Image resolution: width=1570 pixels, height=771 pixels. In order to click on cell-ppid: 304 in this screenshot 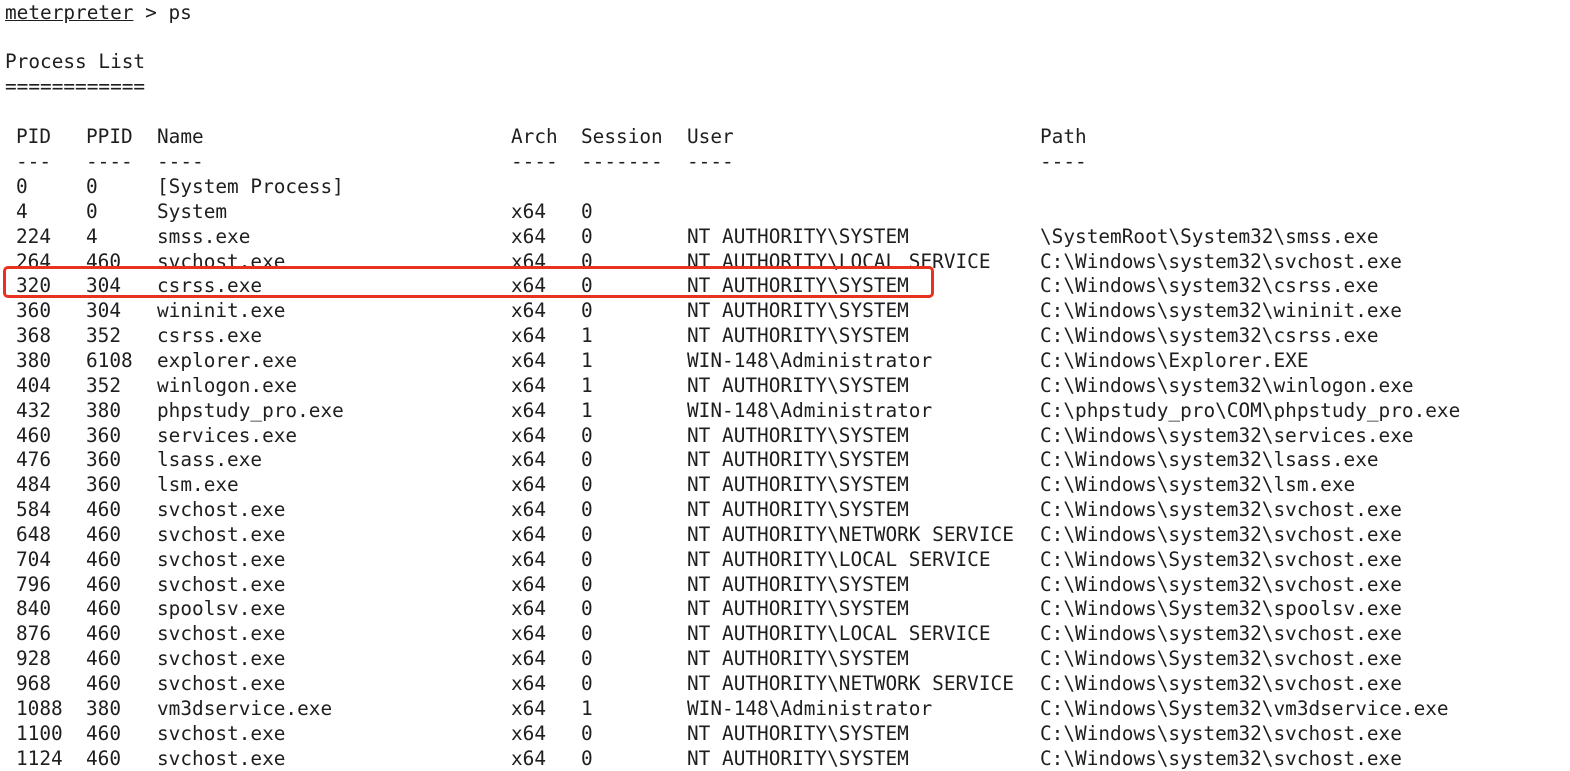, I will do `click(104, 311)`.